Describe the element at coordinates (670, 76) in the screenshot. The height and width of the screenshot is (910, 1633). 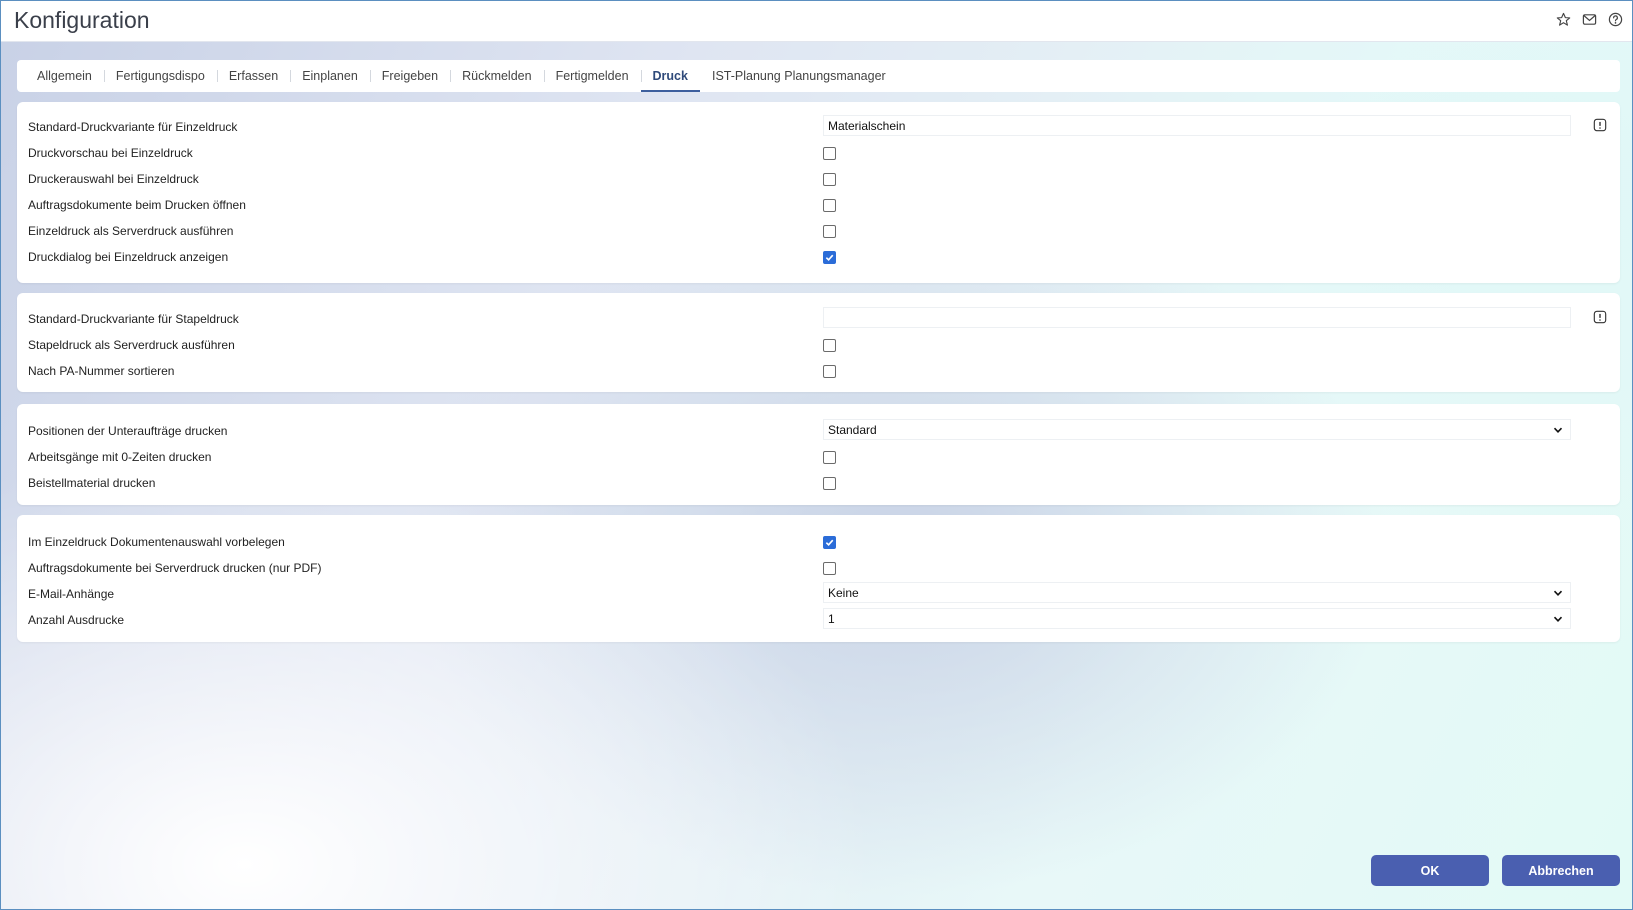
I see `tab-druck: Druck` at that location.